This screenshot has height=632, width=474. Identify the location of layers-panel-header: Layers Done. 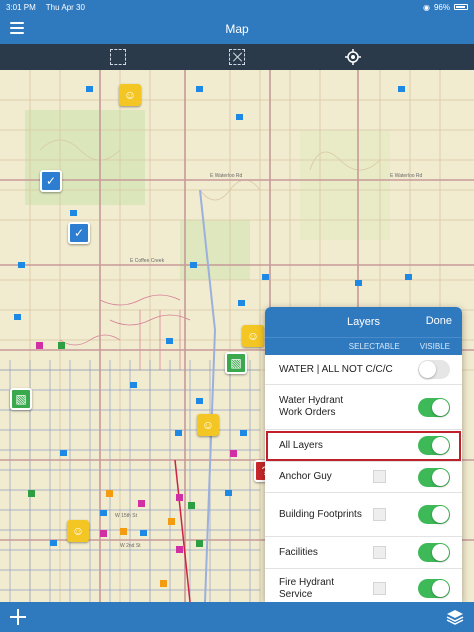
(363, 322).